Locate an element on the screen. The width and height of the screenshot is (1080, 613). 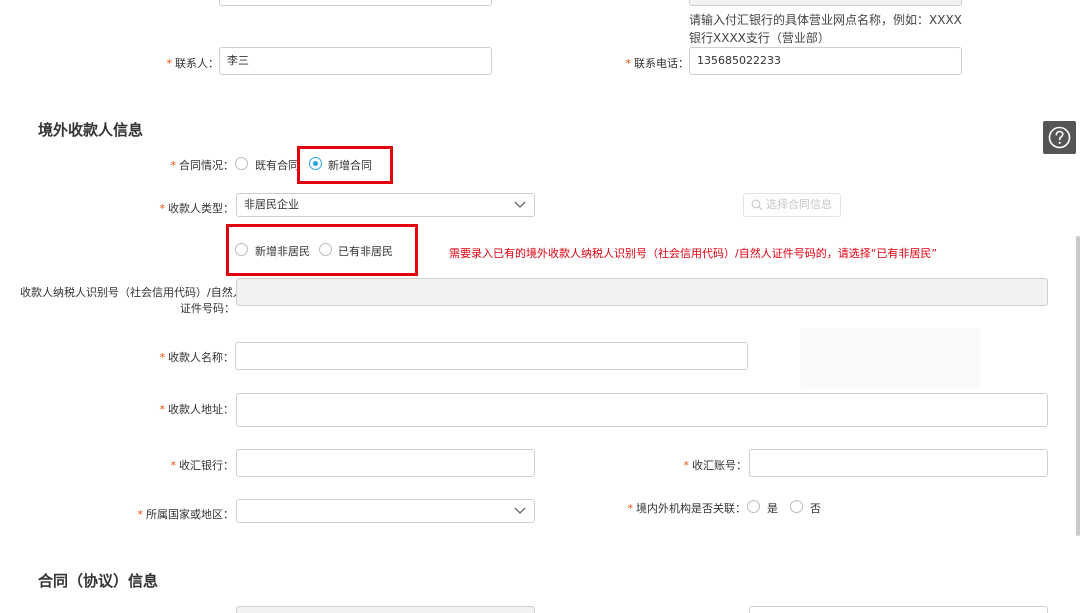
select-contract-button: 选择合同信息 is located at coordinates (792, 205).